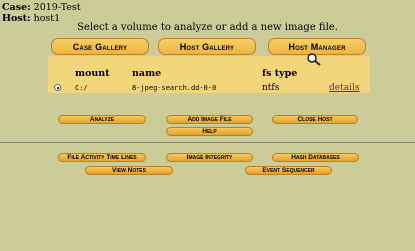 The image size is (415, 251). Describe the element at coordinates (315, 157) in the screenshot. I see `hash-databases-button: Hash Databases` at that location.